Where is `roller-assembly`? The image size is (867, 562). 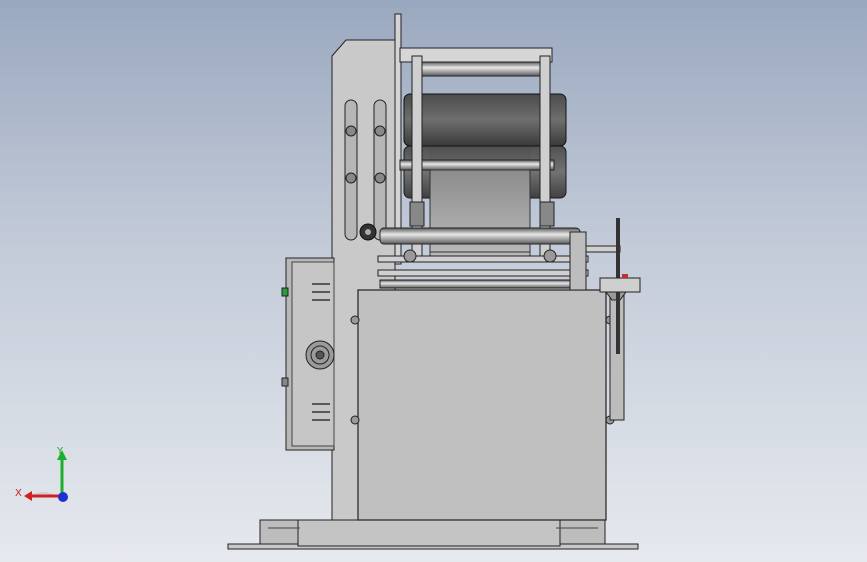
roller-assembly is located at coordinates (483, 152).